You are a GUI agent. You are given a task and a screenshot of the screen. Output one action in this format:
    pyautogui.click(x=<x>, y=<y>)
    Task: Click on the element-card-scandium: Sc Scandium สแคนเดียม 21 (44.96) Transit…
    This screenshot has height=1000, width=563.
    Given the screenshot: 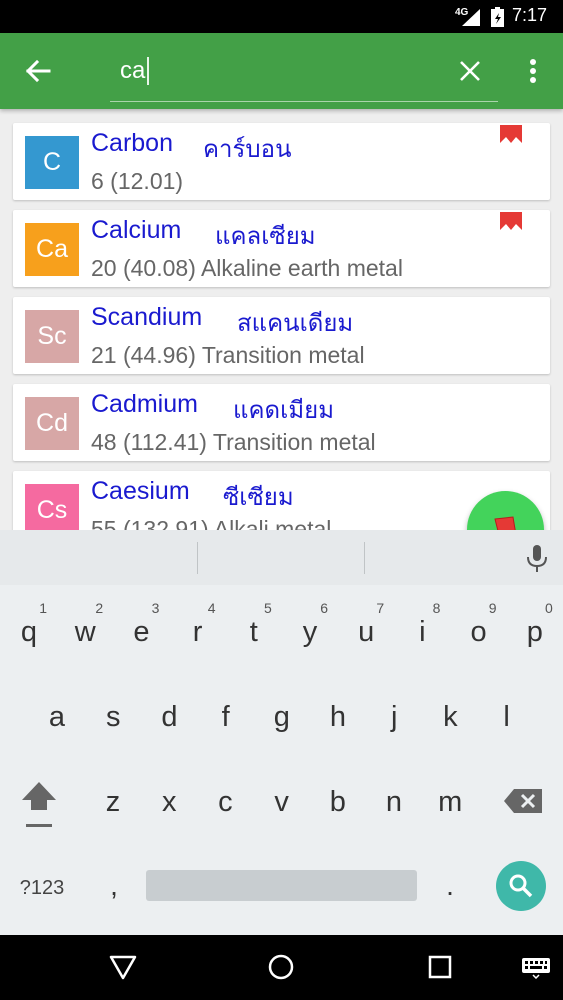 What is the action you would take?
    pyautogui.click(x=281, y=335)
    